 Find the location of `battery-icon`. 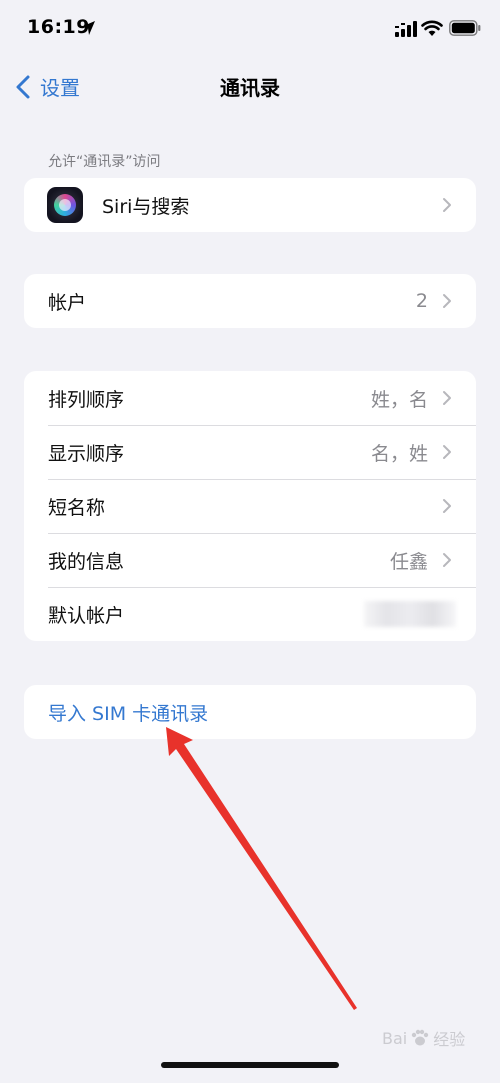

battery-icon is located at coordinates (465, 28).